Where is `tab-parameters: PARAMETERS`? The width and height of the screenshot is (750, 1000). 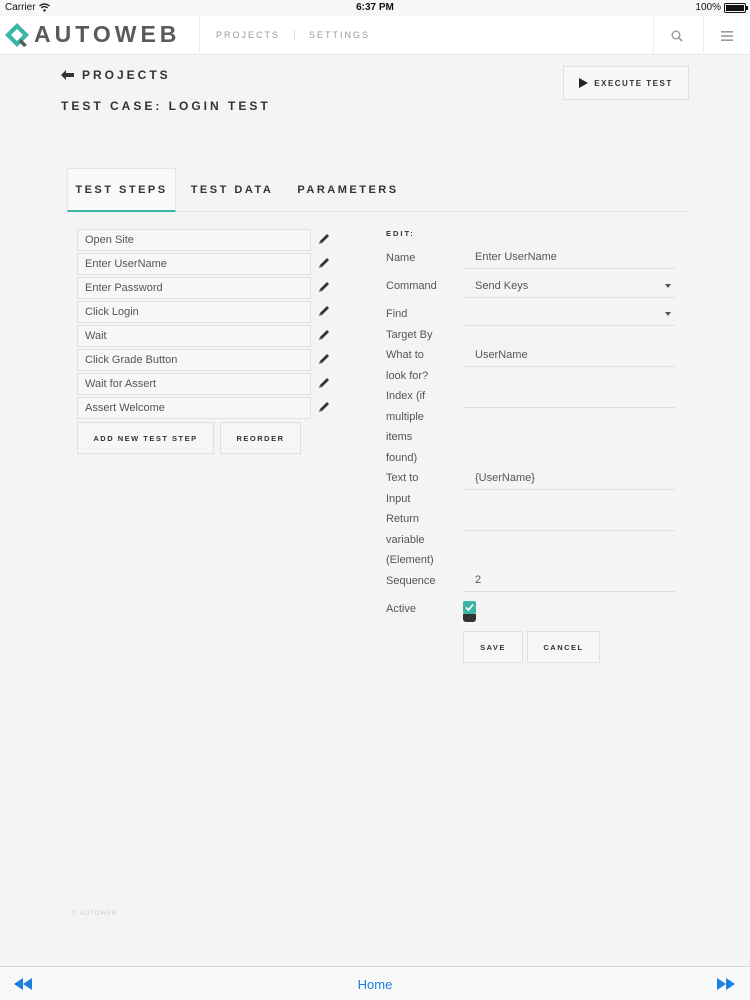
tab-parameters: PARAMETERS is located at coordinates (348, 189).